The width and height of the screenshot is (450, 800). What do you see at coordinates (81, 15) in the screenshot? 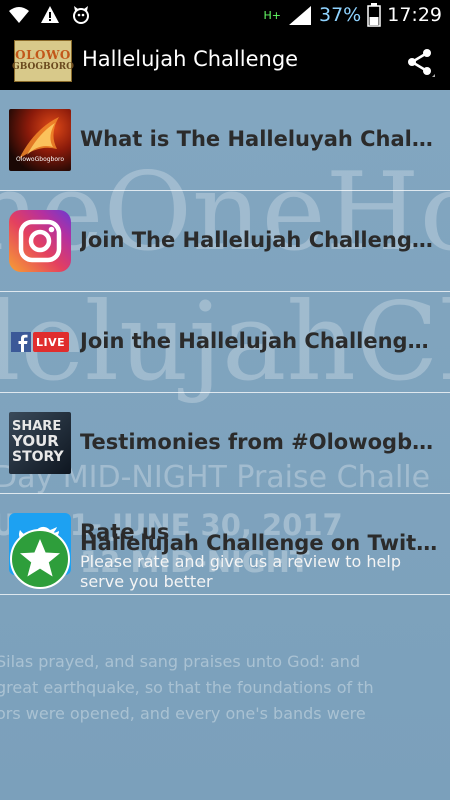
I see `cat-notification-icon` at bounding box center [81, 15].